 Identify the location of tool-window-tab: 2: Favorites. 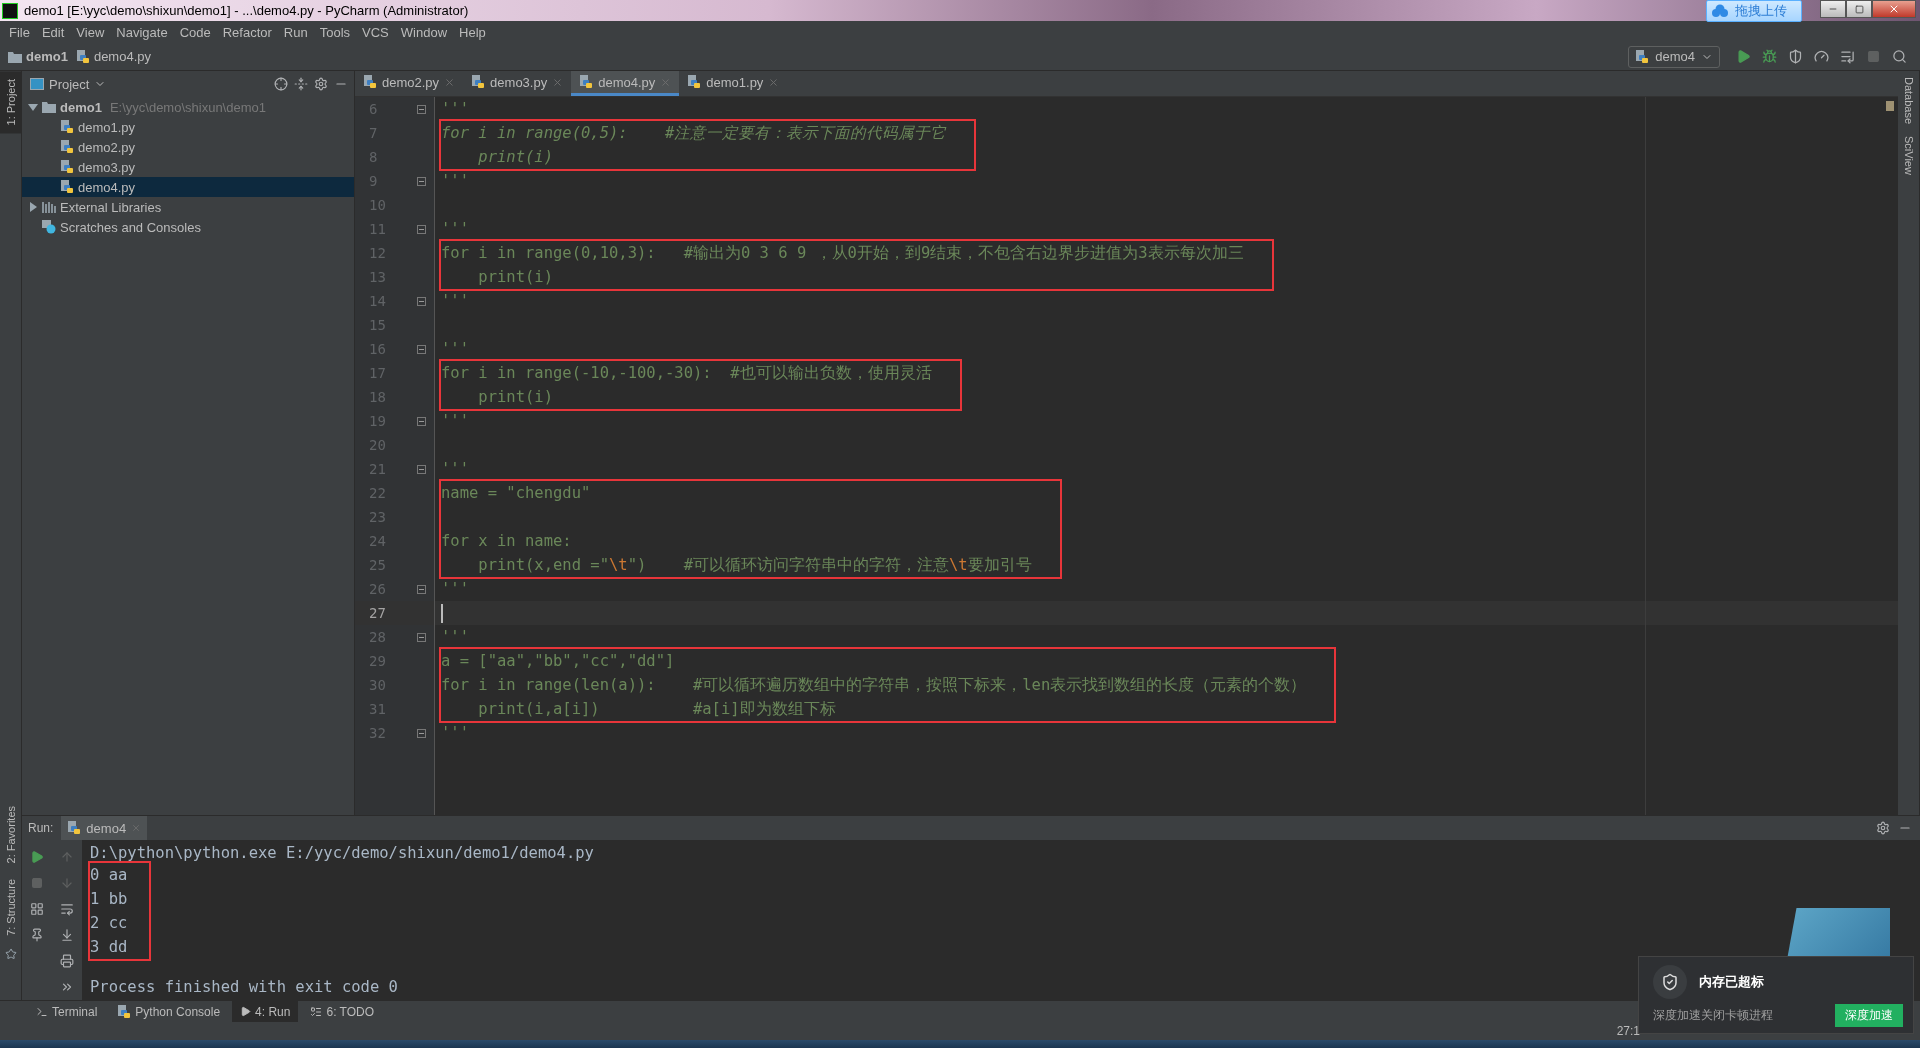
(10, 834).